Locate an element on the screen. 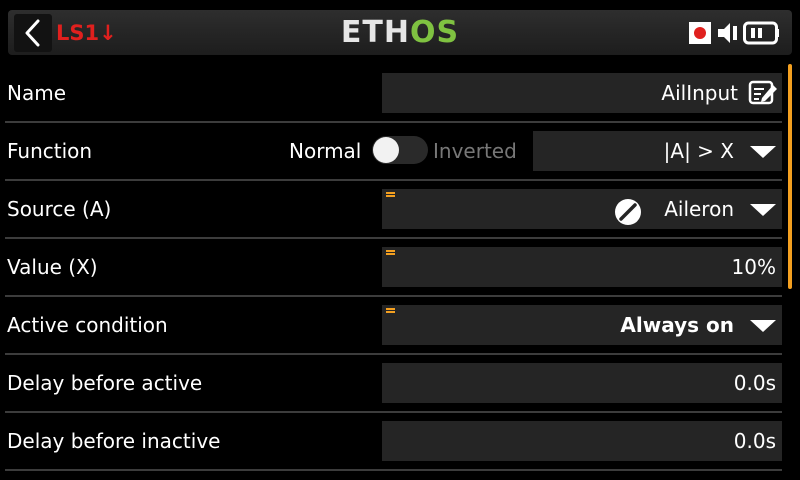 This screenshot has height=480, width=800. battery-icon is located at coordinates (762, 35).